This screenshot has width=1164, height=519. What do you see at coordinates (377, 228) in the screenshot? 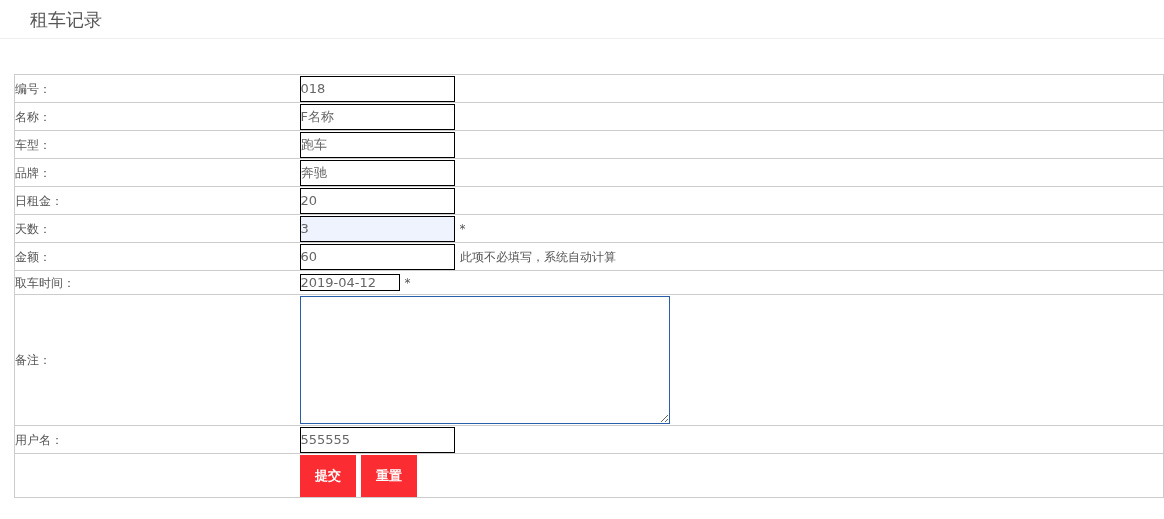
I see `input-field: 3` at bounding box center [377, 228].